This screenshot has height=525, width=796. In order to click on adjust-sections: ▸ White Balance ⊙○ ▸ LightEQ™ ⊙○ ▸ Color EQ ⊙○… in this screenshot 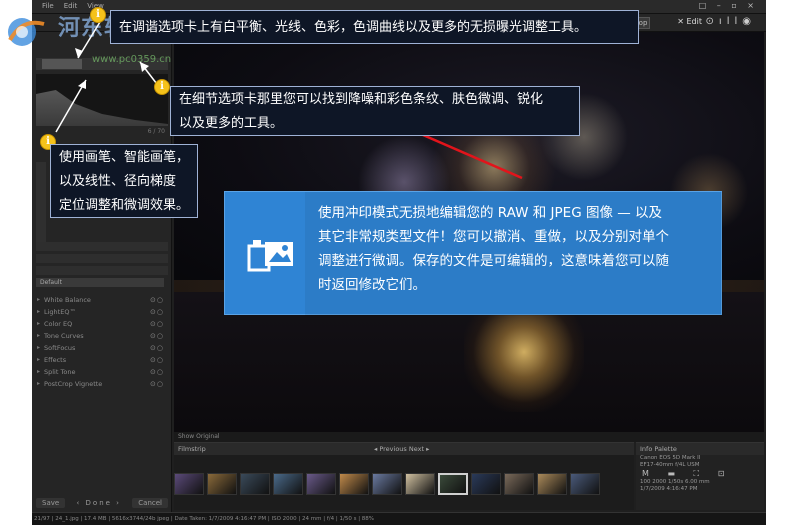, I will do `click(102, 342)`.